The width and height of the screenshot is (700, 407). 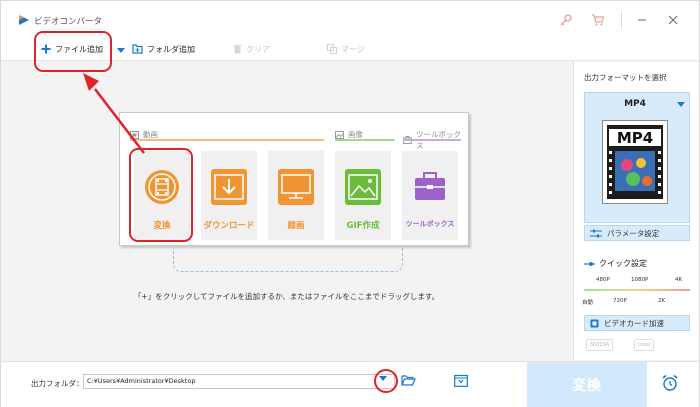 What do you see at coordinates (114, 113) in the screenshot?
I see `annotation-arrow-icon` at bounding box center [114, 113].